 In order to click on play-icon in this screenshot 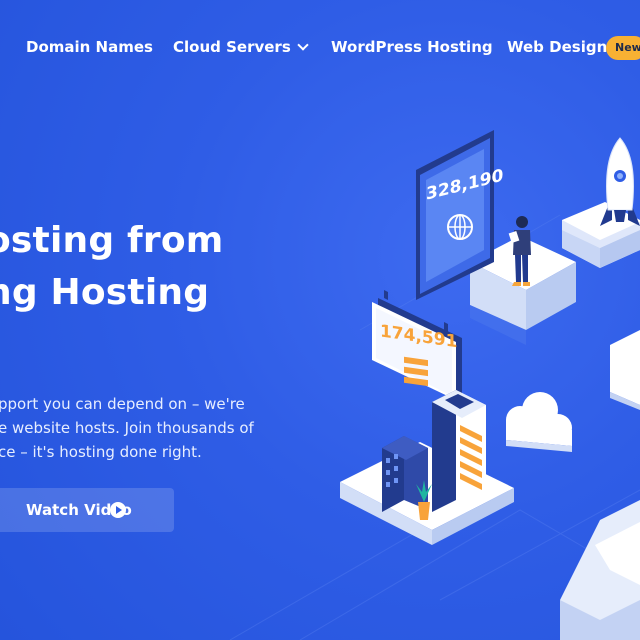, I will do `click(118, 510)`.